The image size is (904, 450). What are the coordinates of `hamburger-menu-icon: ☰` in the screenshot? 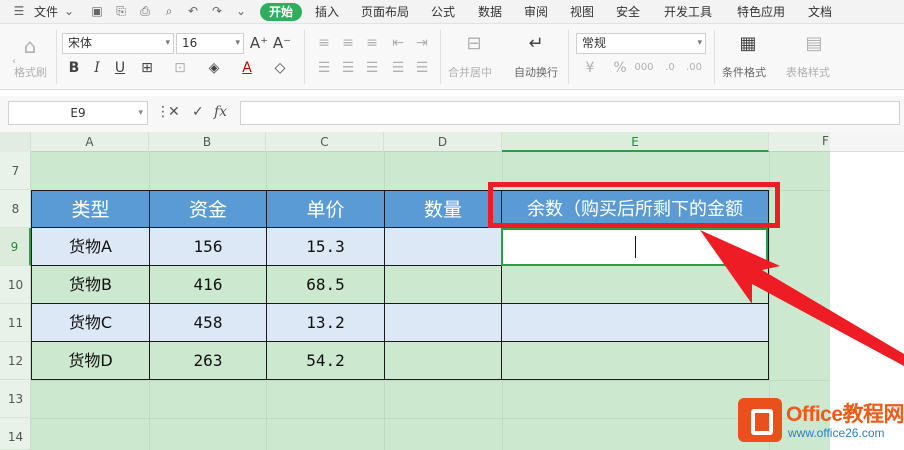 It's located at (19, 11).